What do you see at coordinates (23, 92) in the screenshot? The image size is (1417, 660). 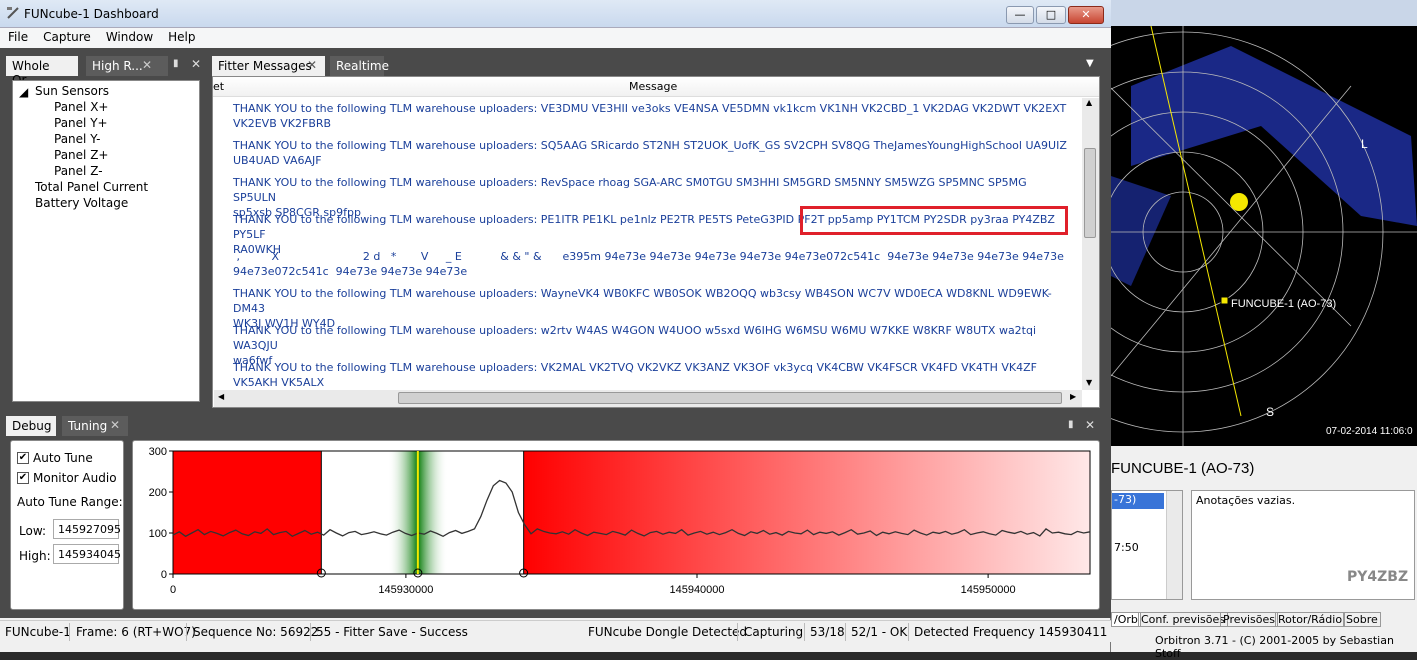 I see `collapse-arrow-icon: ◢` at bounding box center [23, 92].